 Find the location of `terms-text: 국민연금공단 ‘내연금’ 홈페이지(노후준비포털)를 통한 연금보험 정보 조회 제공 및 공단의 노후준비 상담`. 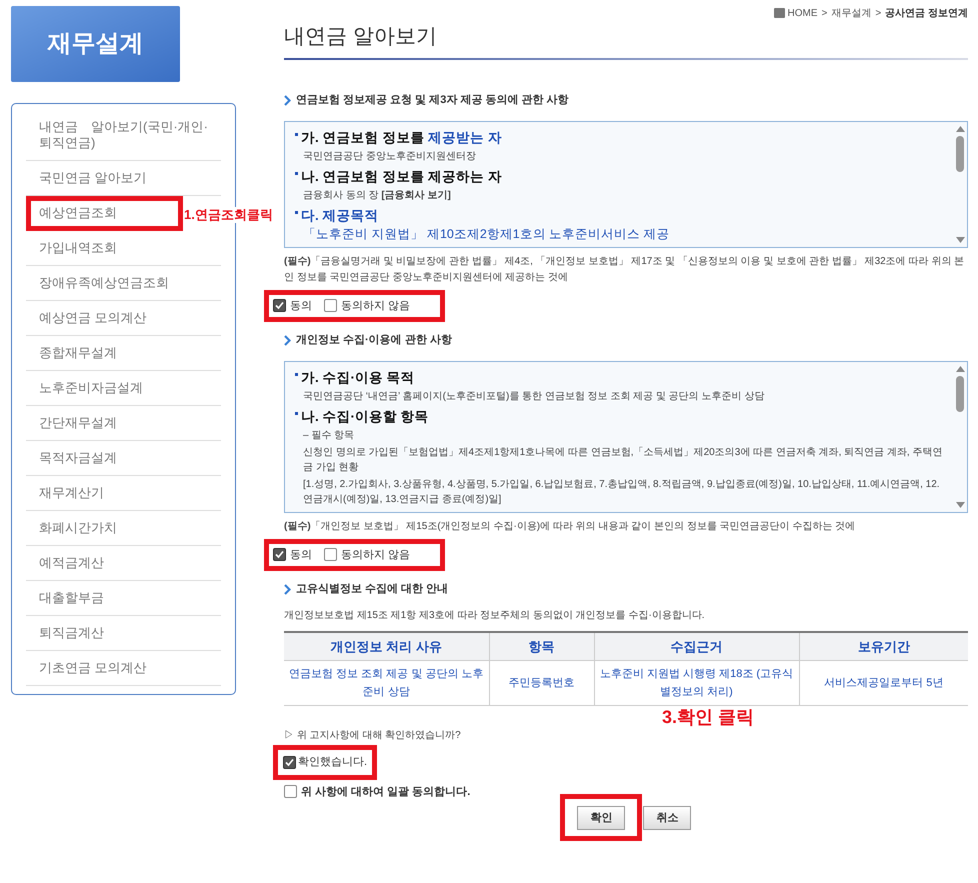

terms-text: 국민연금공단 ‘내연금’ 홈페이지(노후준비포털)를 통한 연금보험 정보 조회 제공 및 공단의 노후준비 상담 is located at coordinates (534, 397).